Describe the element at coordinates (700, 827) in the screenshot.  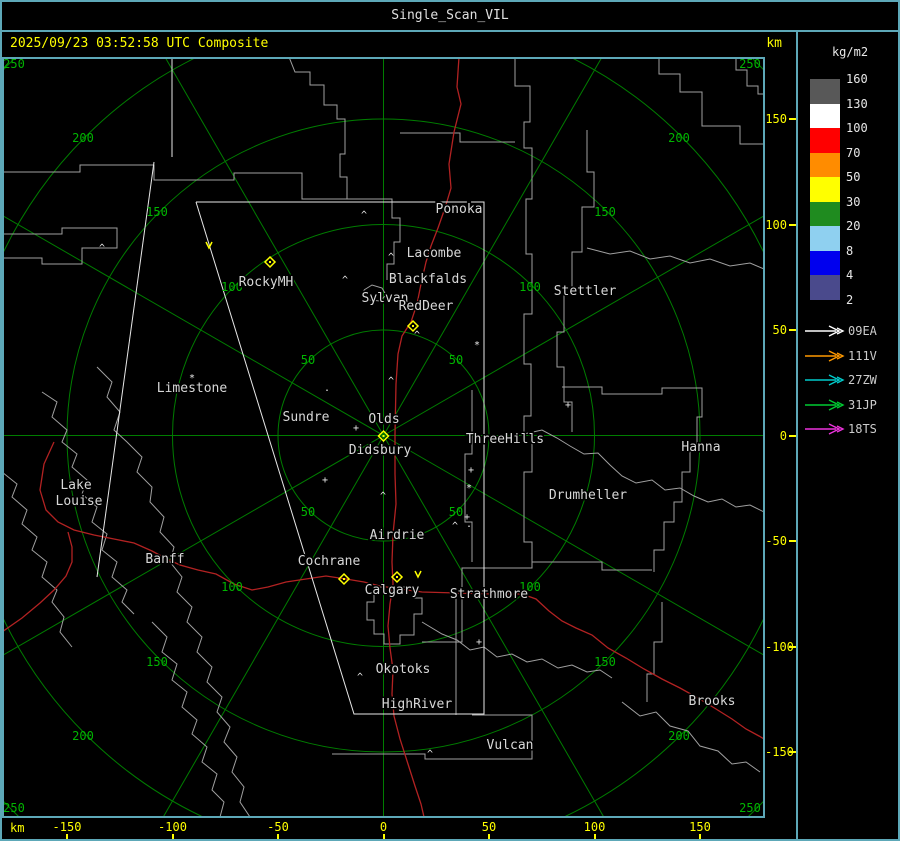
I see `bottom-axis-tick-label: 150` at that location.